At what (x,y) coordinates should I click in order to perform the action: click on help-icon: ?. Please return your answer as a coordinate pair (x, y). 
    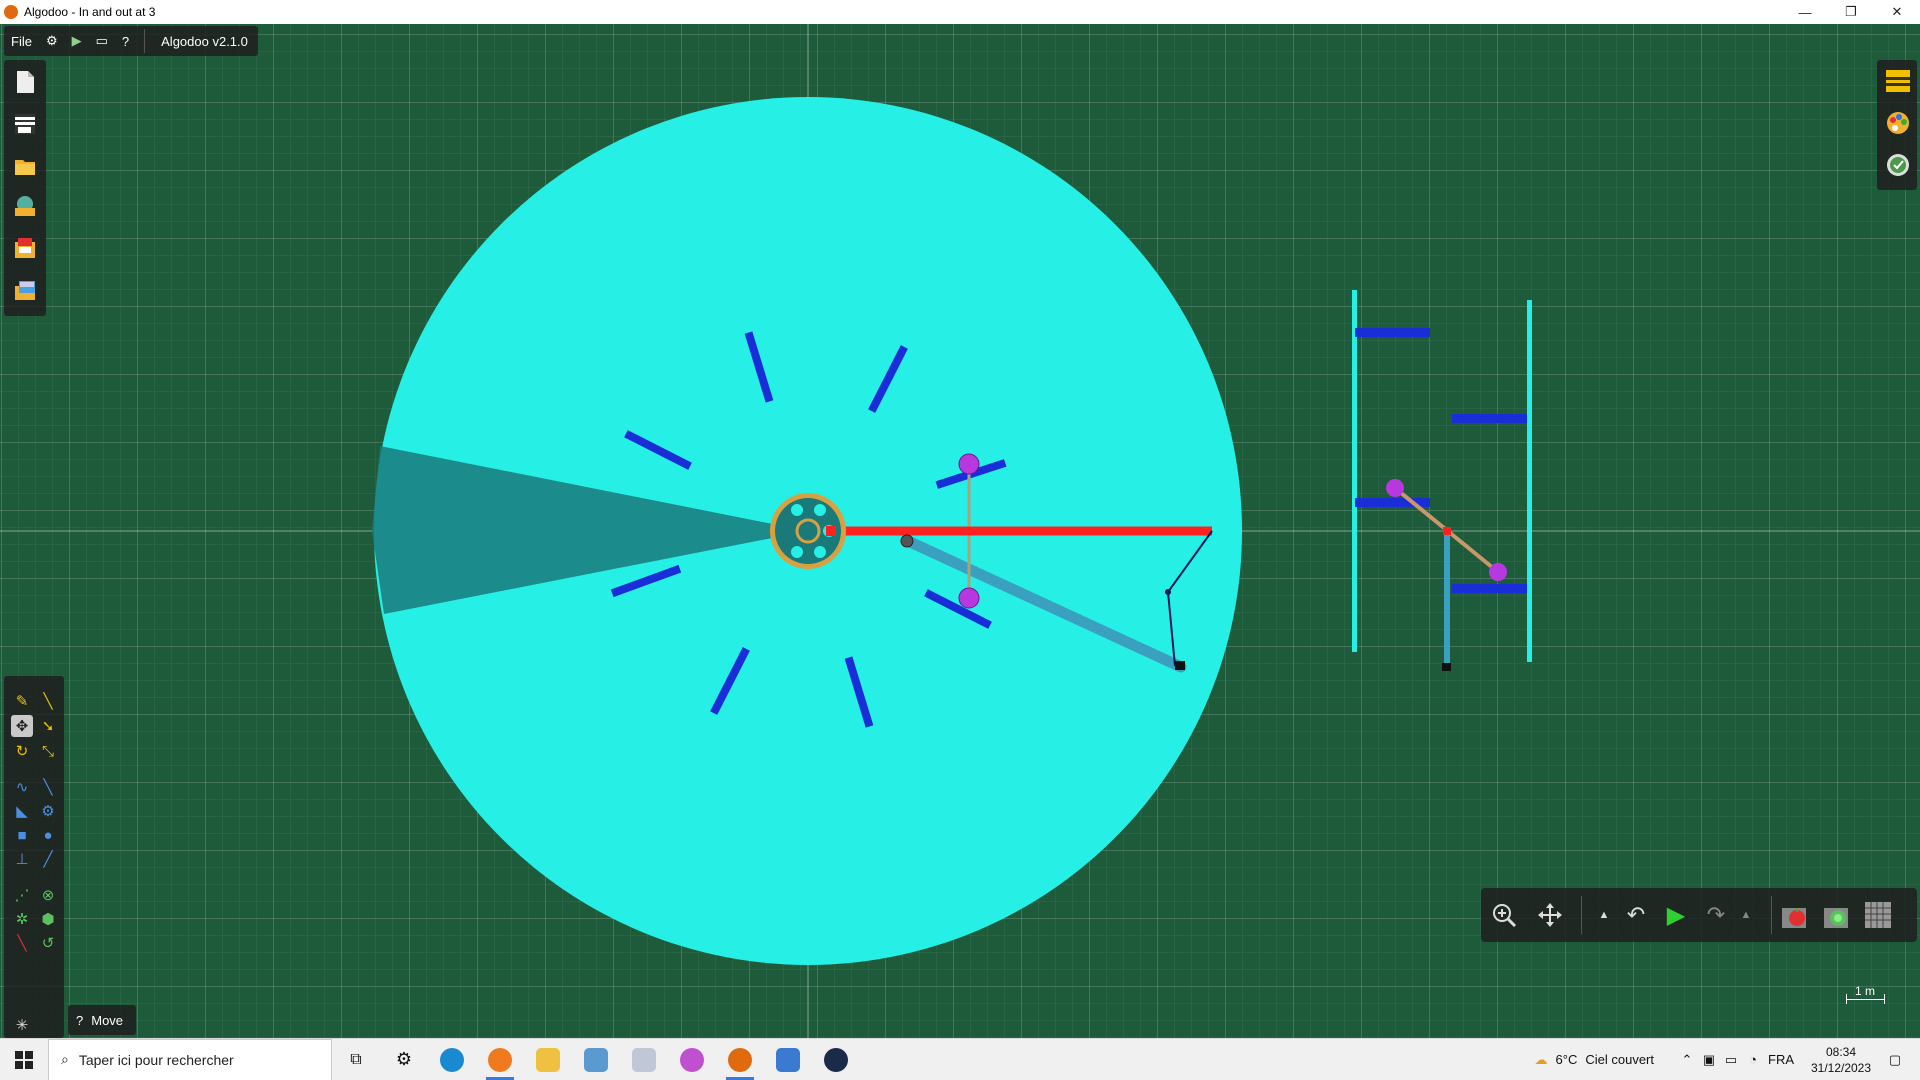
    Looking at the image, I should click on (125, 41).